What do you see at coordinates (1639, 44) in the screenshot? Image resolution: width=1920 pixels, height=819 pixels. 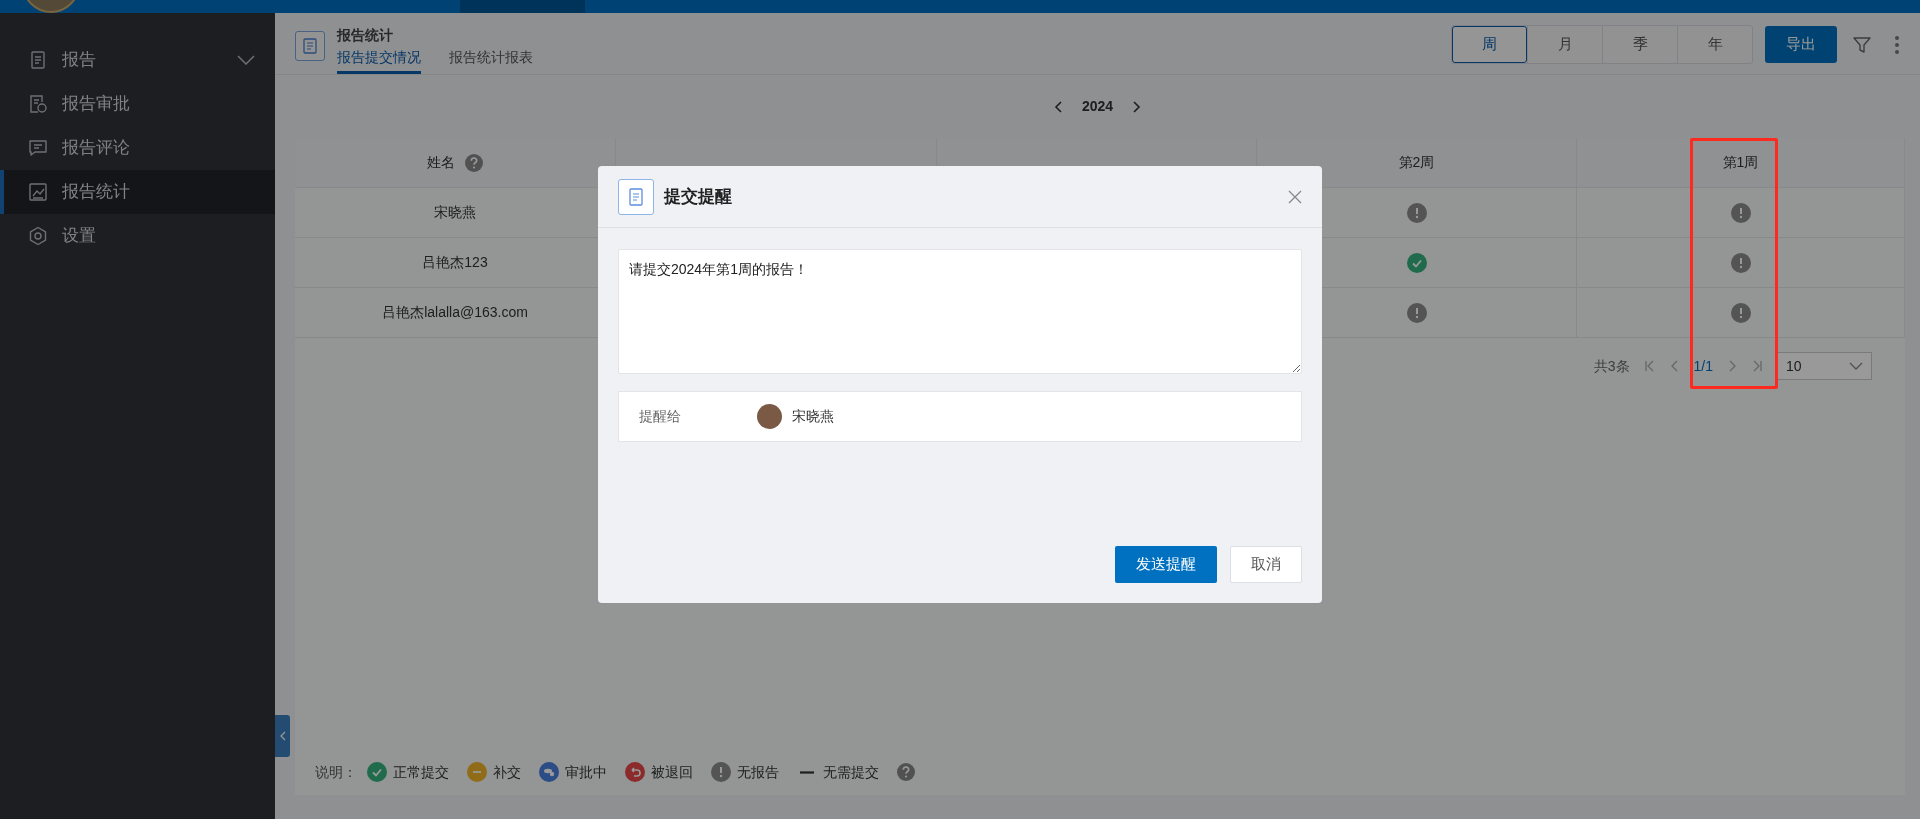 I see `period-option: 季` at bounding box center [1639, 44].